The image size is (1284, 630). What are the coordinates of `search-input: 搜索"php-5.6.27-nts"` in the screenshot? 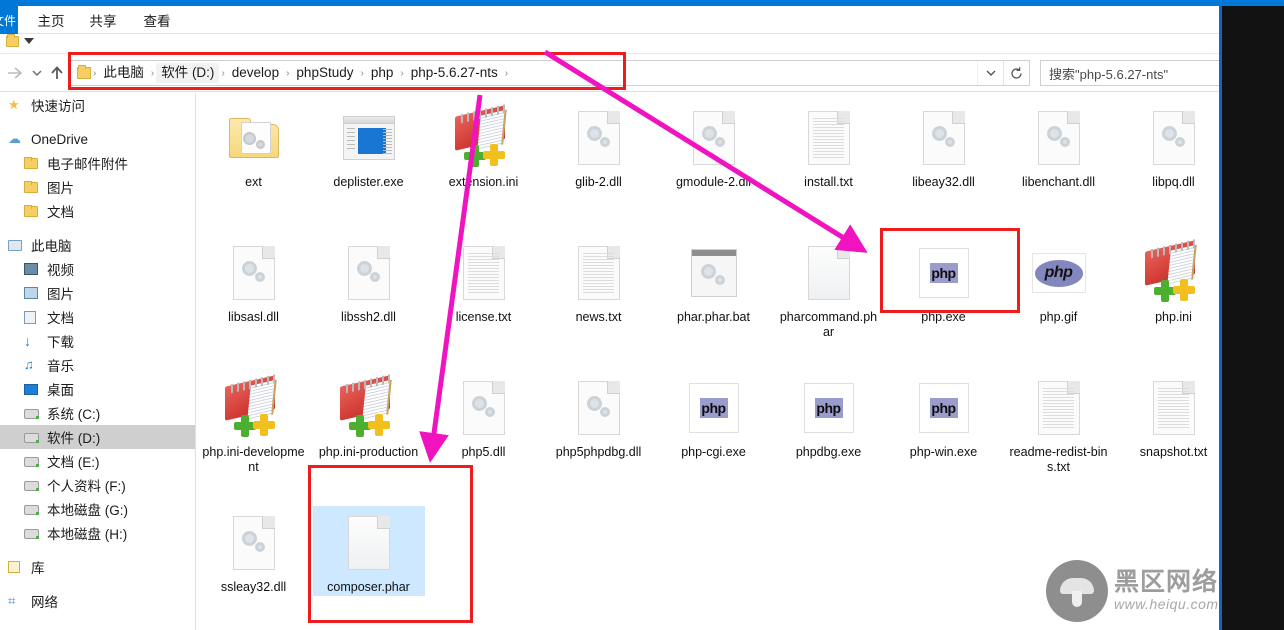 It's located at (1127, 73).